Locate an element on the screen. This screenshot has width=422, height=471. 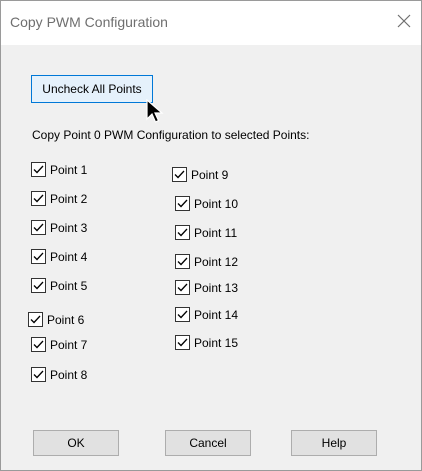
checkbox-label: Point 13 is located at coordinates (216, 287).